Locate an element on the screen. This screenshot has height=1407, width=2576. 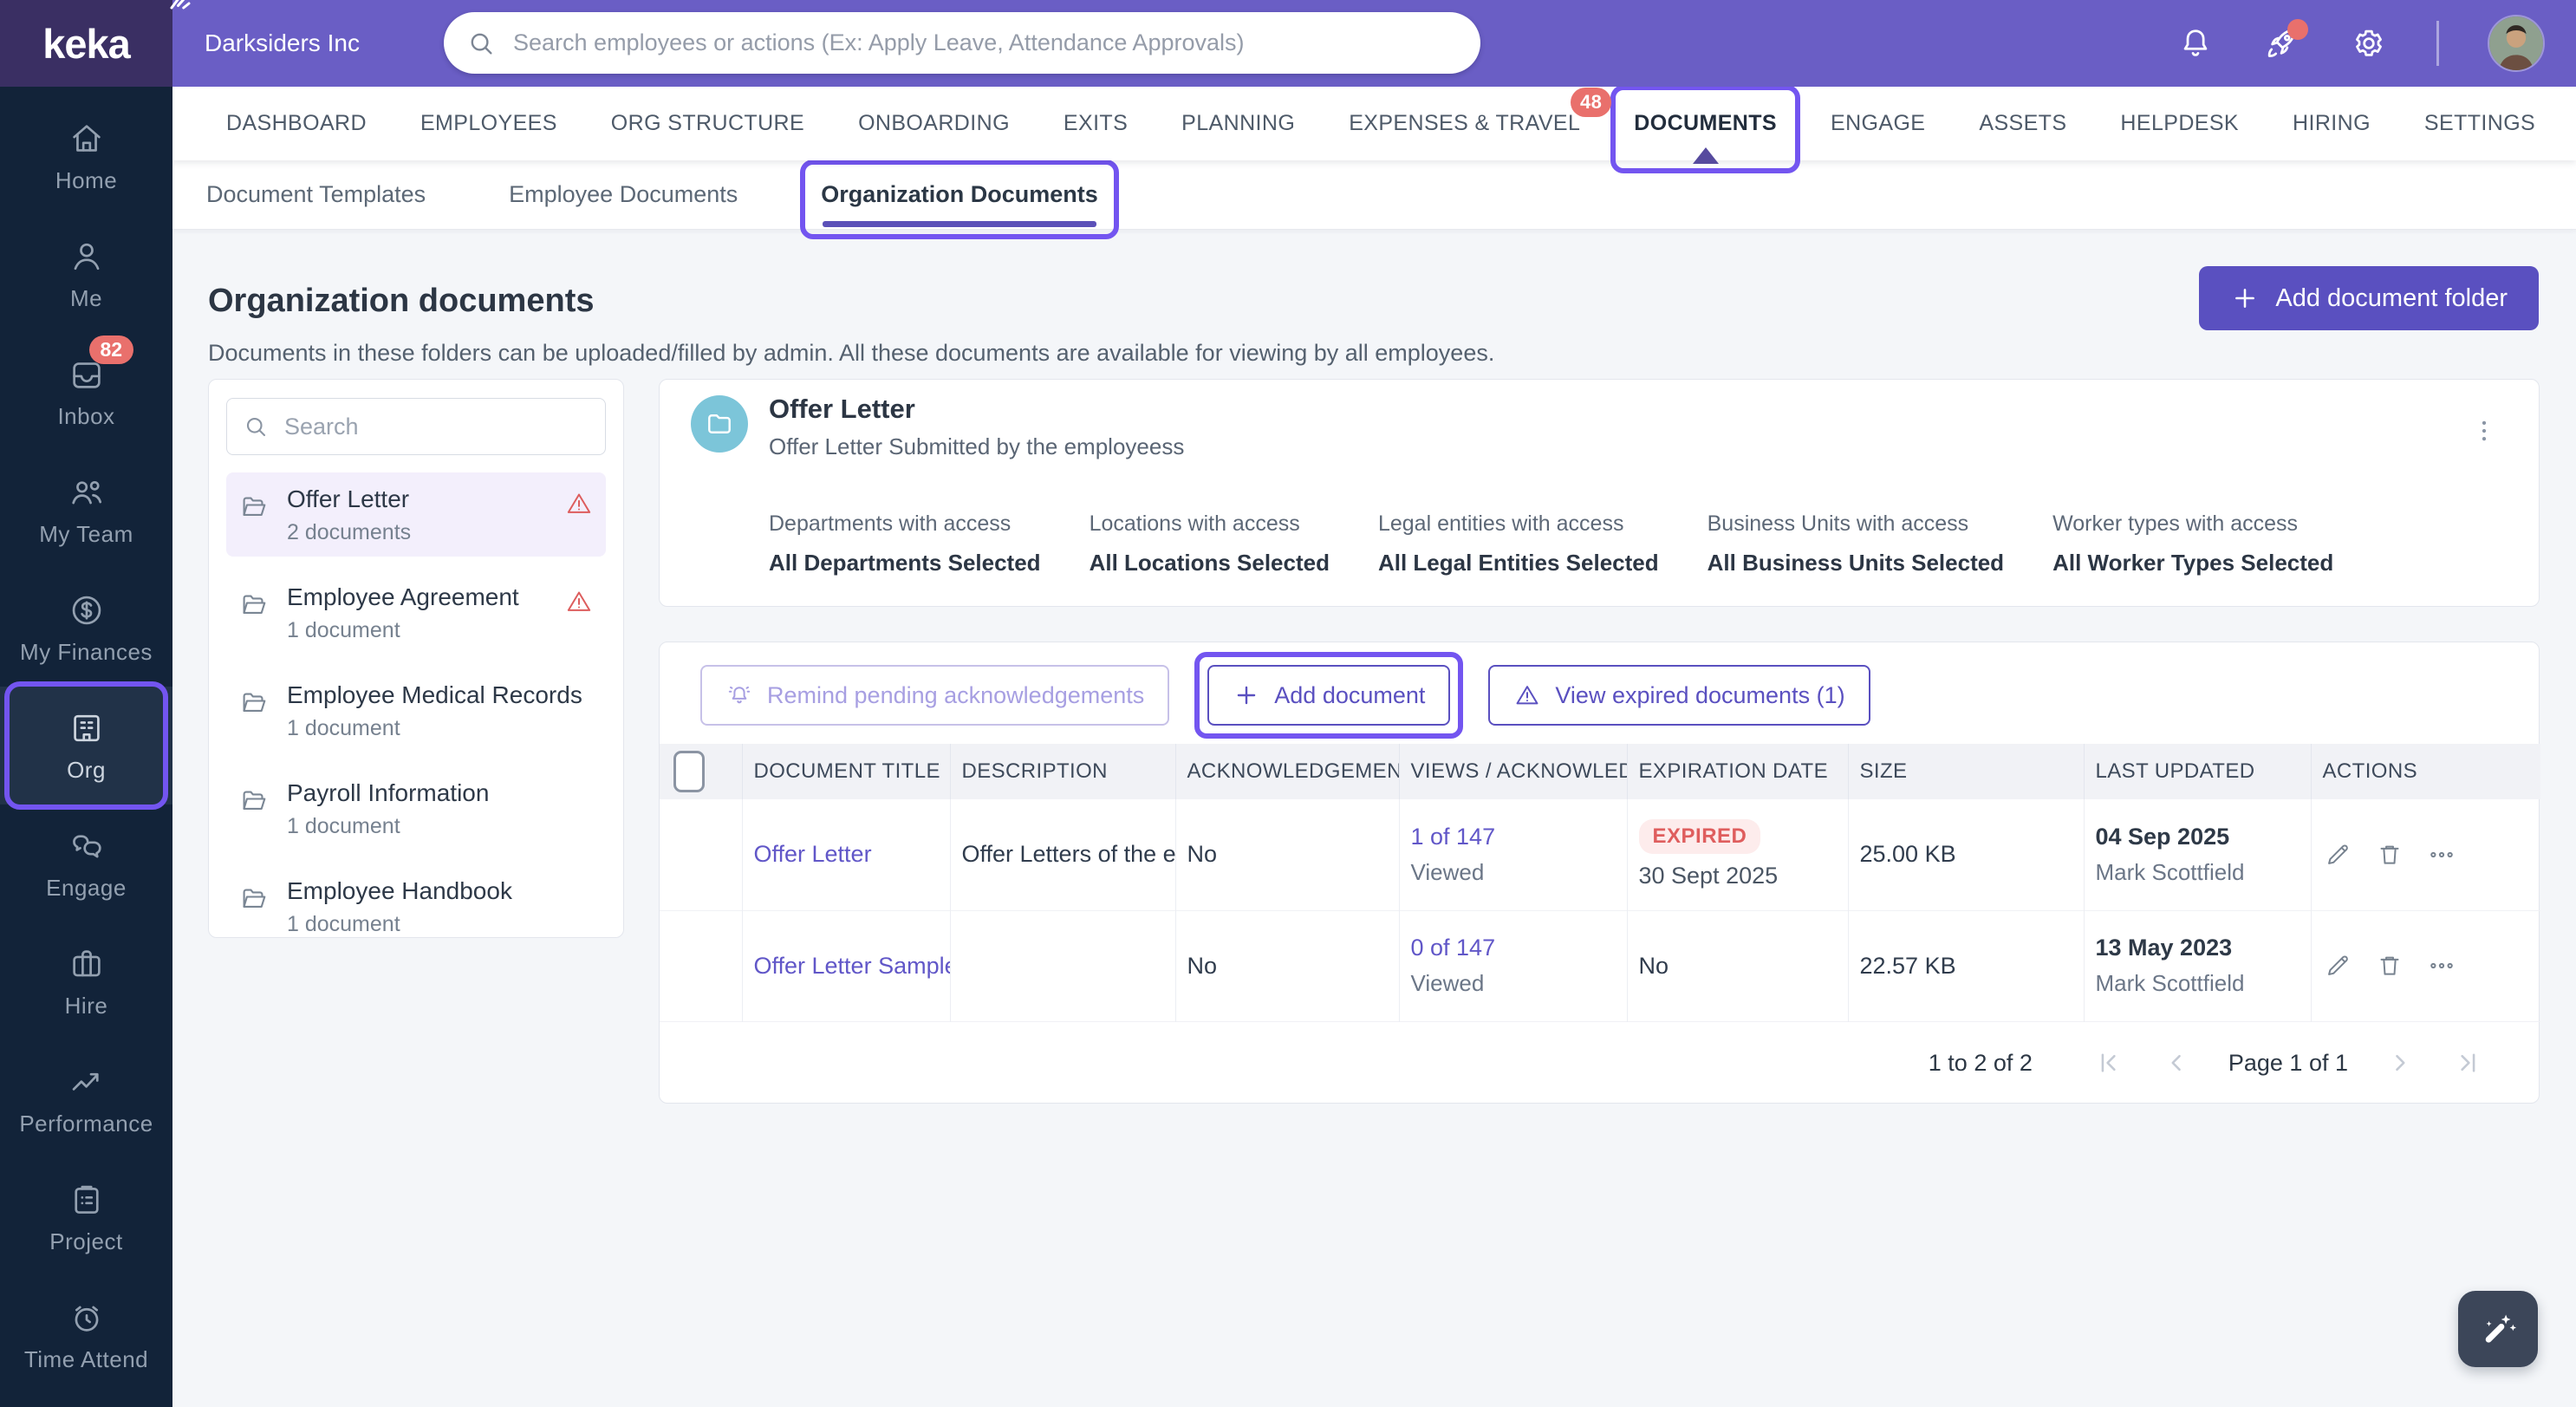
keka-logo: keka is located at coordinates (95, 43).